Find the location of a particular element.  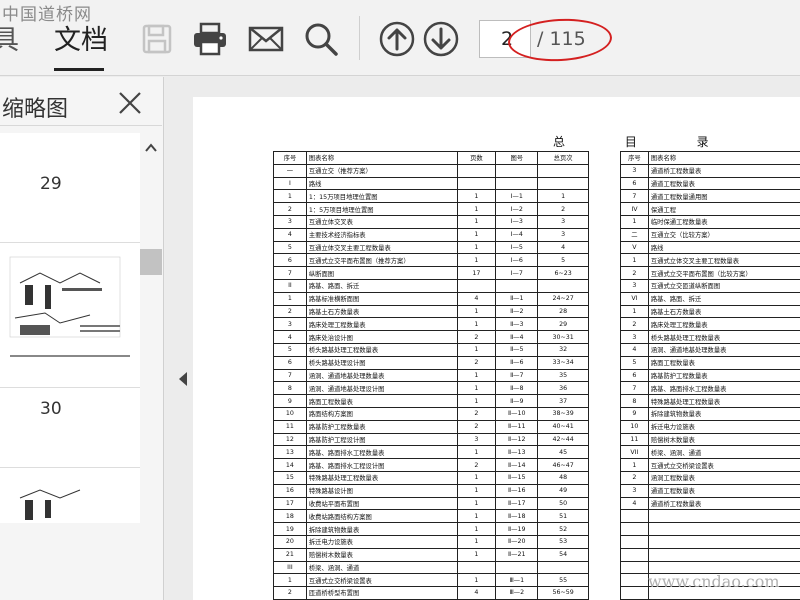

table-cell: 37 is located at coordinates (563, 401).